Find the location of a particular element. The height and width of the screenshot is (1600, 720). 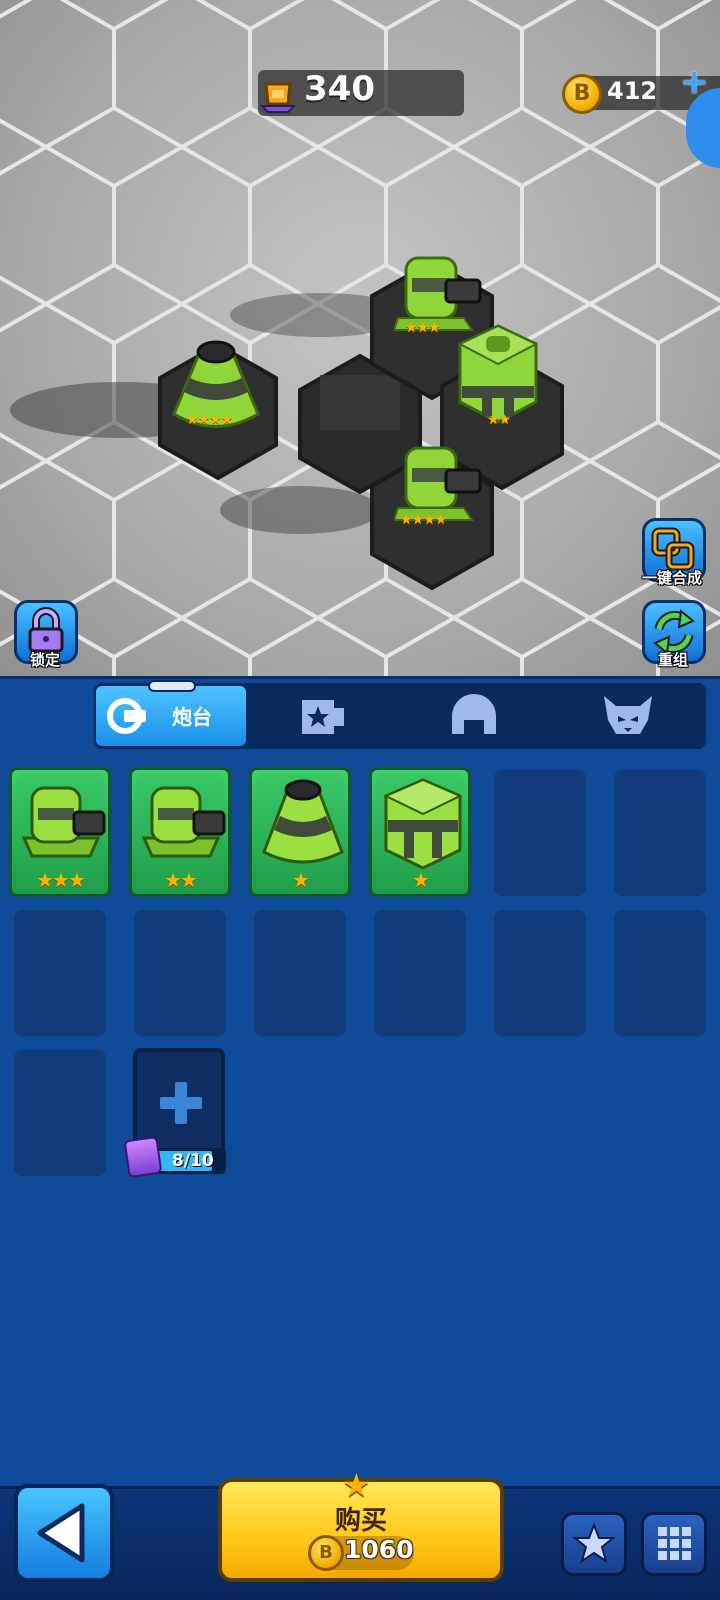

card-stars: ★★ is located at coordinates (181, 880).